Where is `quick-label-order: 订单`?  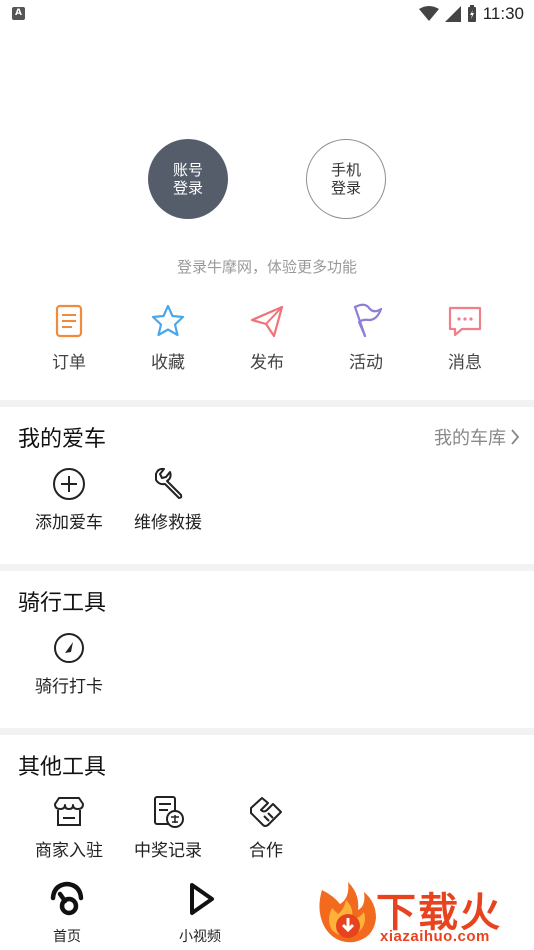
quick-label-order: 订单 is located at coordinates (69, 363).